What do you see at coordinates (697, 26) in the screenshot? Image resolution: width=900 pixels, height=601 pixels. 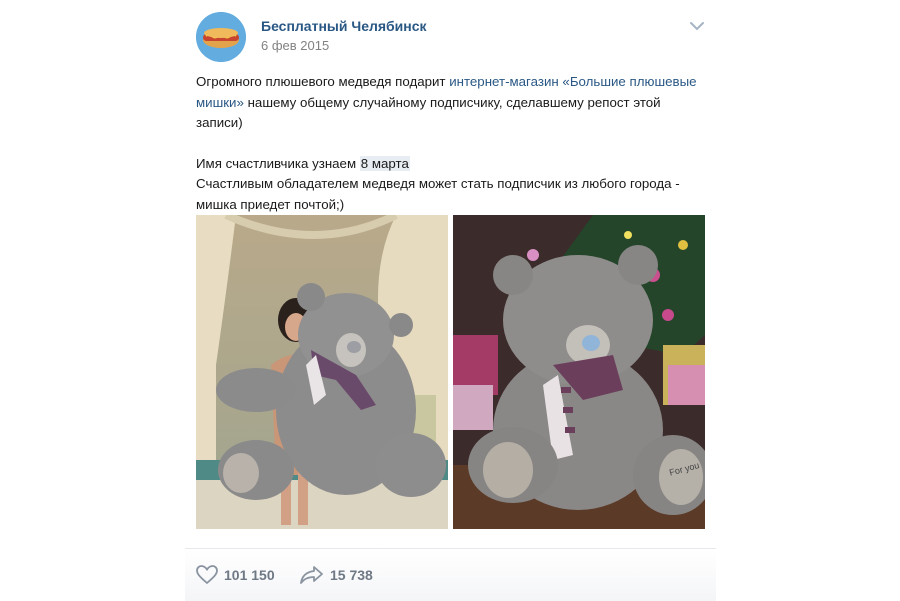 I see `chevron-down-icon` at bounding box center [697, 26].